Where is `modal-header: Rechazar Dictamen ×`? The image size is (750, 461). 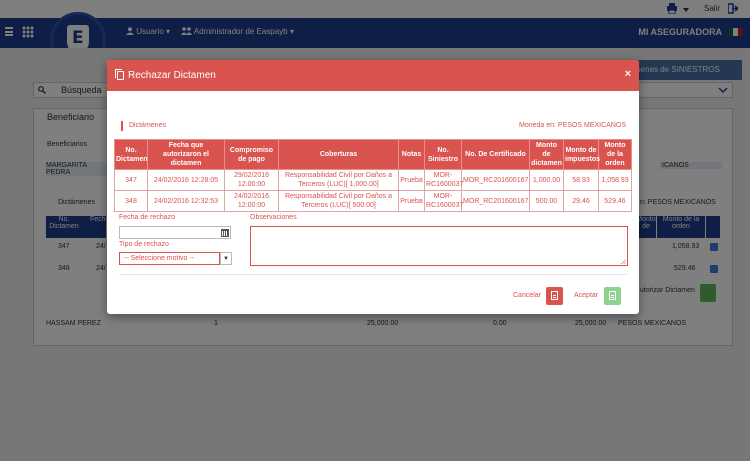 modal-header: Rechazar Dictamen × is located at coordinates (373, 75).